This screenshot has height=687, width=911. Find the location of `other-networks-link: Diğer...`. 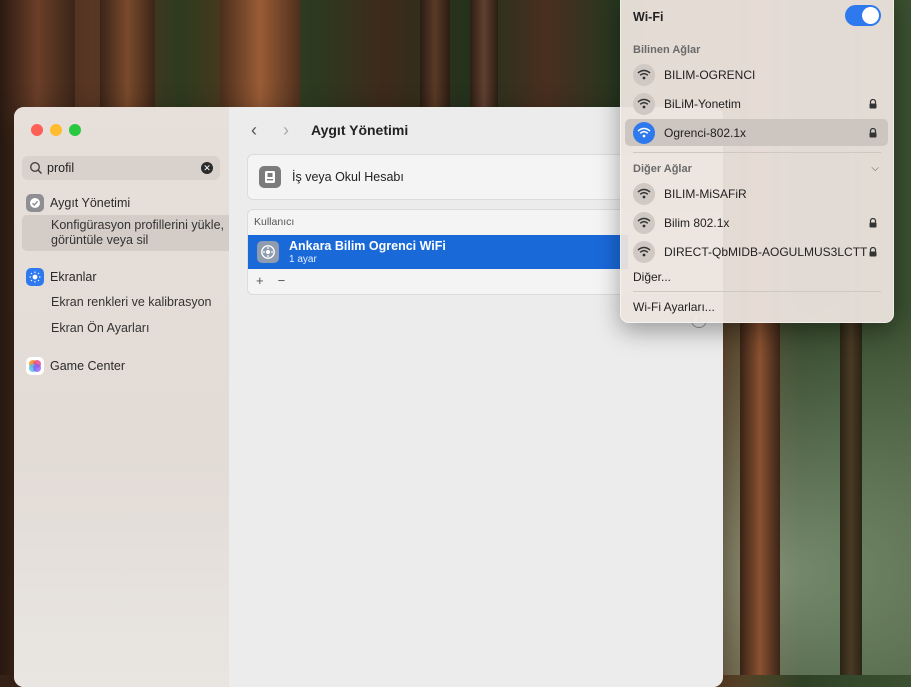

other-networks-link: Diğer... is located at coordinates (652, 277).